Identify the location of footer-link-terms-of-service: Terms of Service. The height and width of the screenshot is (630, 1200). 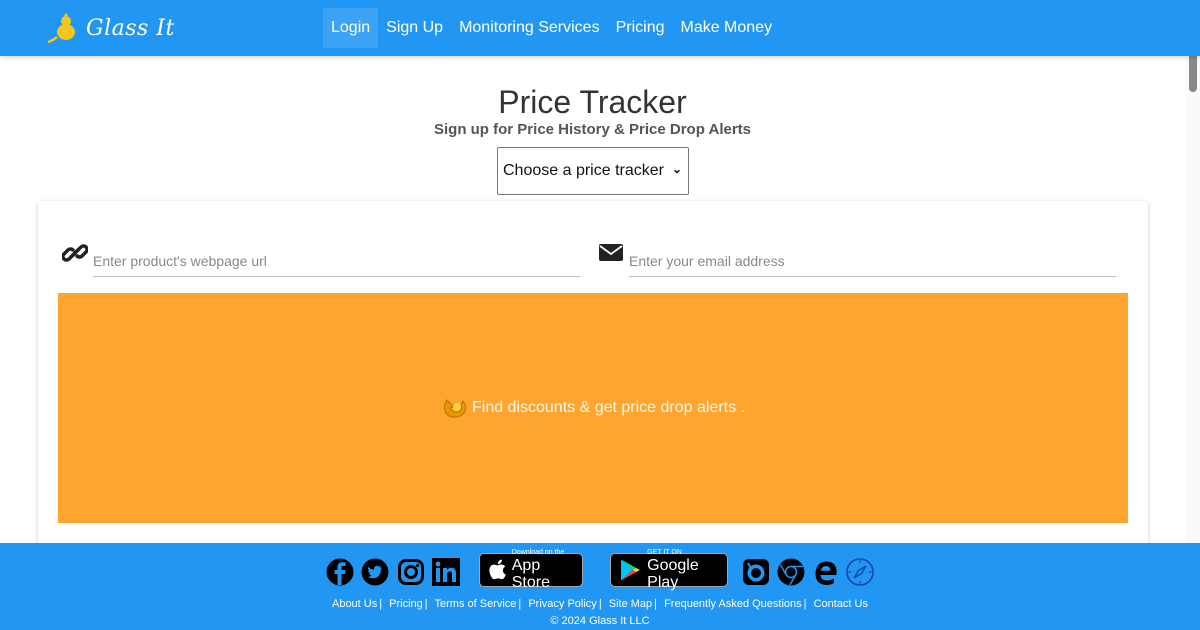
(476, 604).